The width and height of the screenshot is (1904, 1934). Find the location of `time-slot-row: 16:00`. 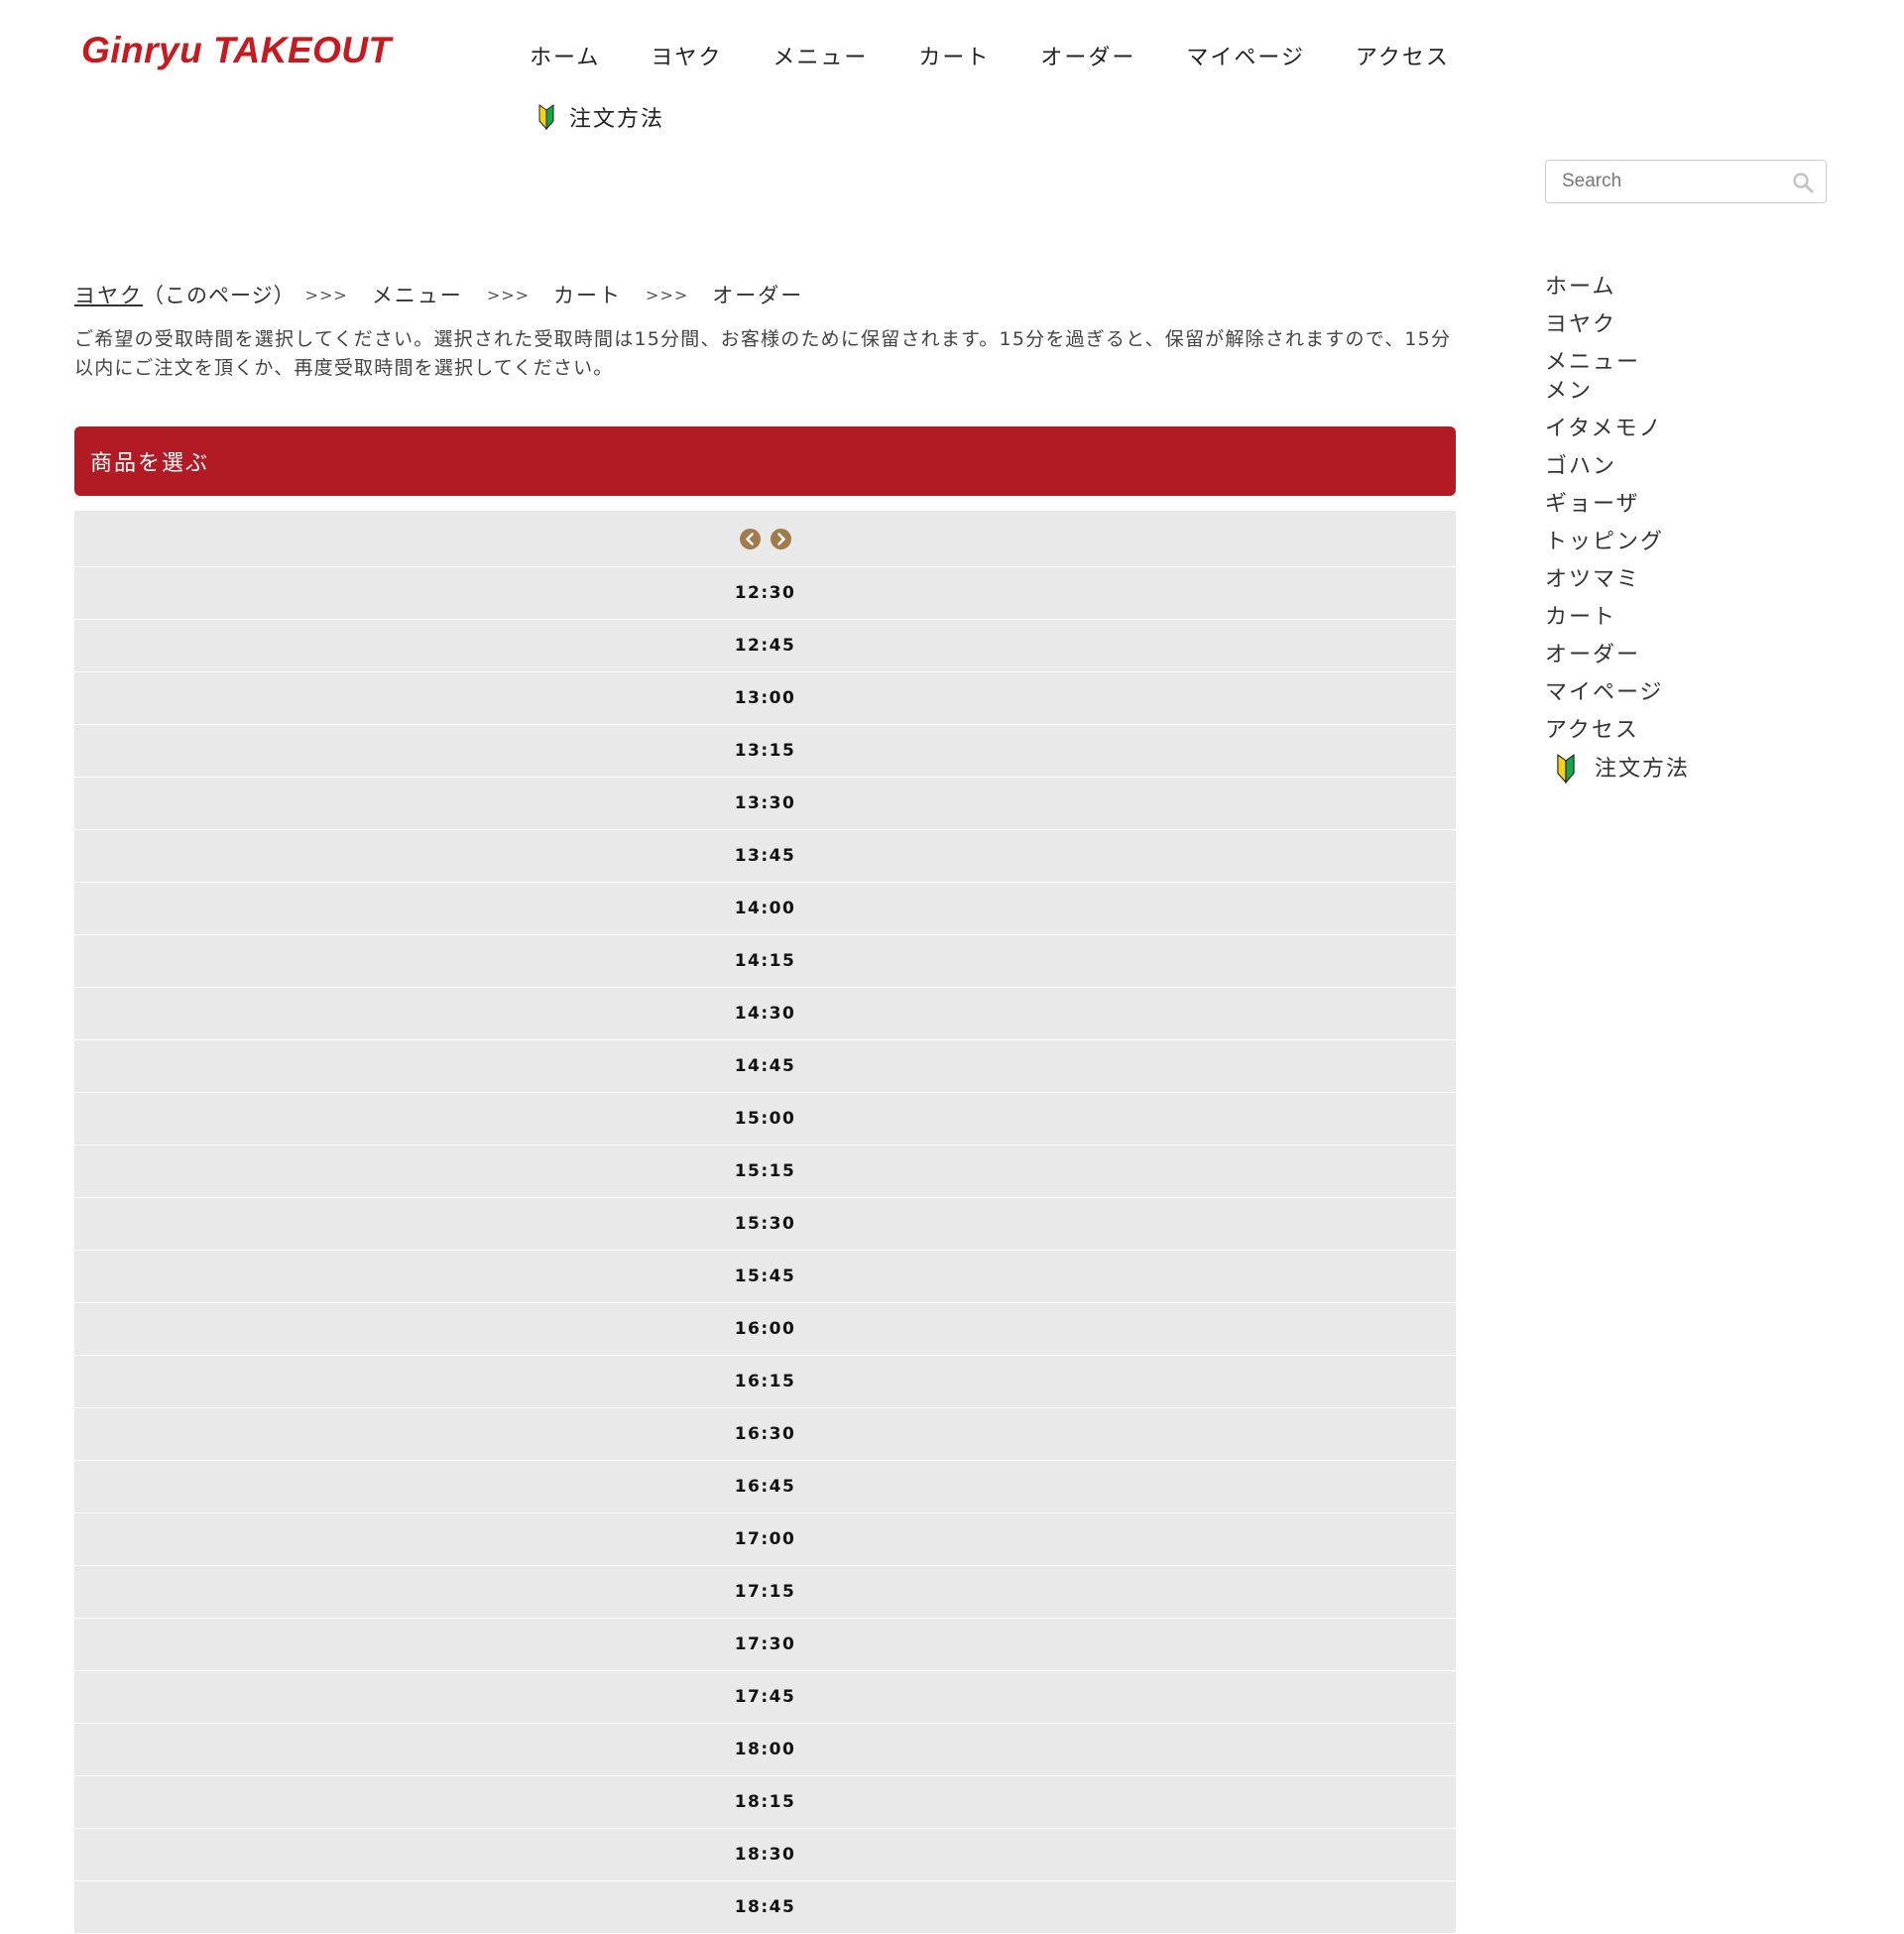

time-slot-row: 16:00 is located at coordinates (765, 1329).